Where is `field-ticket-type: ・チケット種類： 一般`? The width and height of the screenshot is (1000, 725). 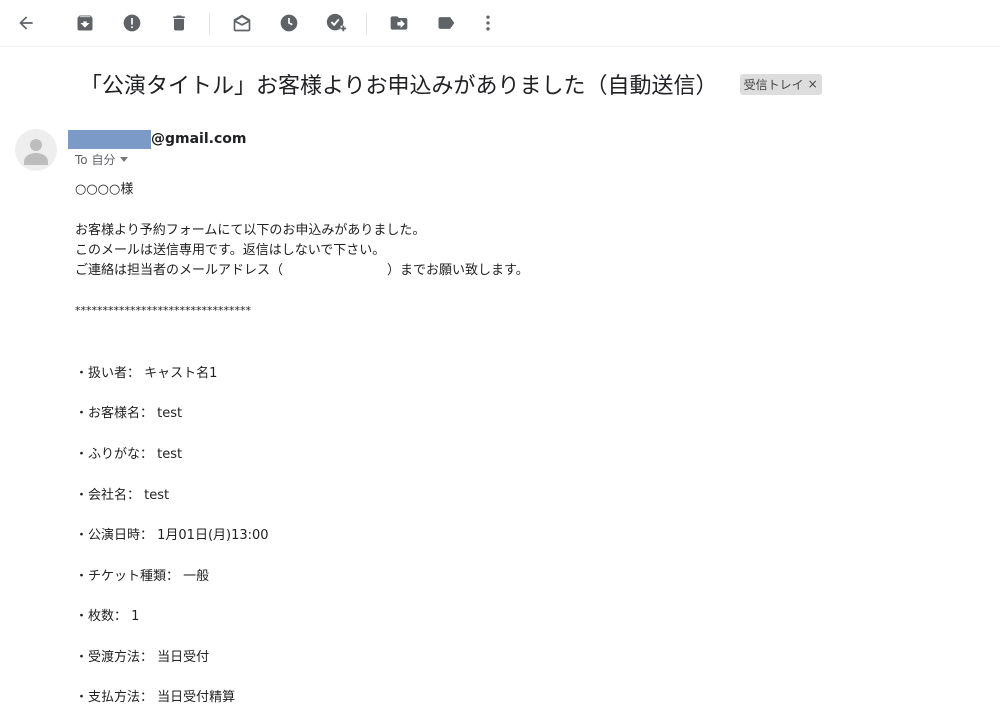 field-ticket-type: ・チケット種類： 一般 is located at coordinates (142, 576).